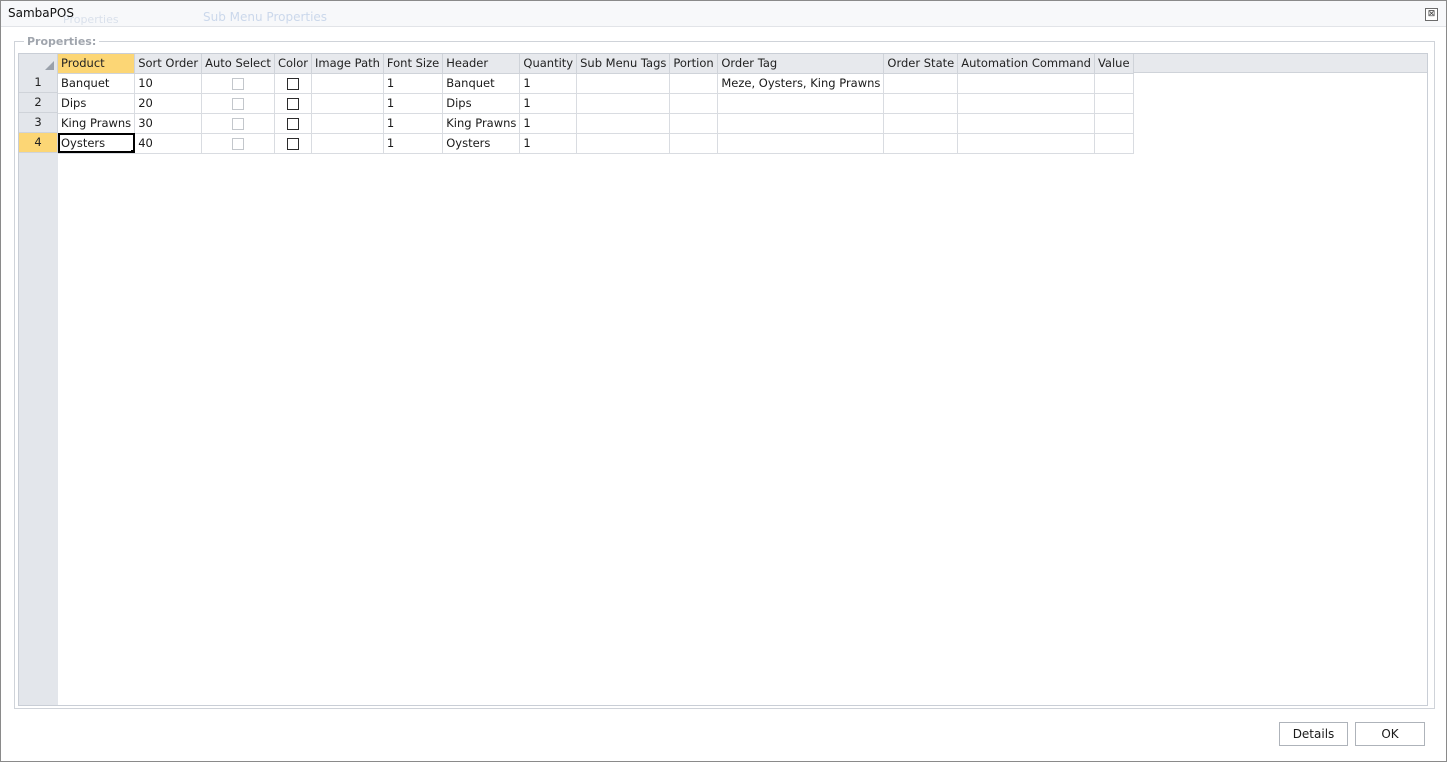  Describe the element at coordinates (38, 103) in the screenshot. I see `row-number: 2` at that location.